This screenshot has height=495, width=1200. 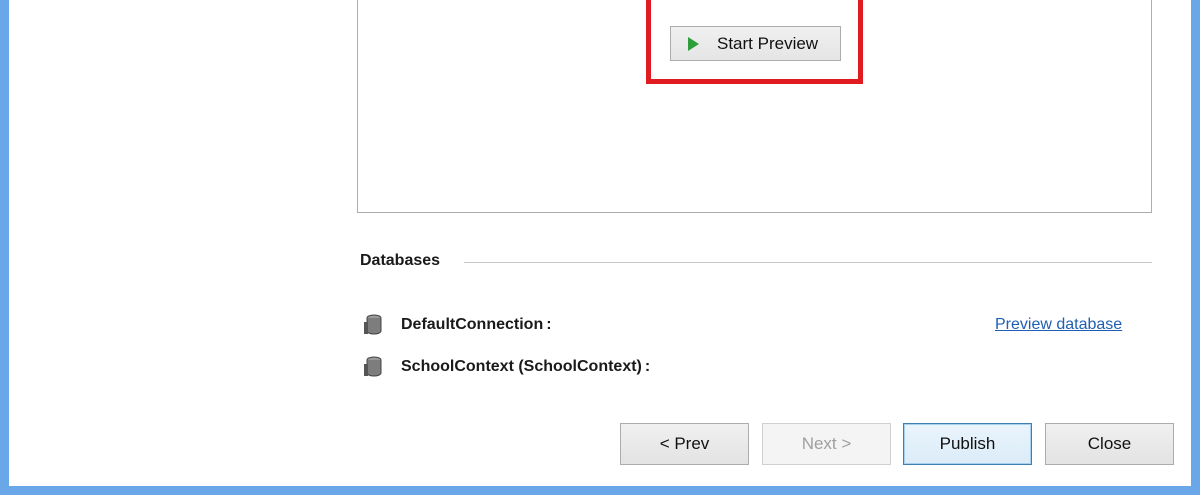 What do you see at coordinates (1058, 325) in the screenshot?
I see `preview-database-link: Preview database` at bounding box center [1058, 325].